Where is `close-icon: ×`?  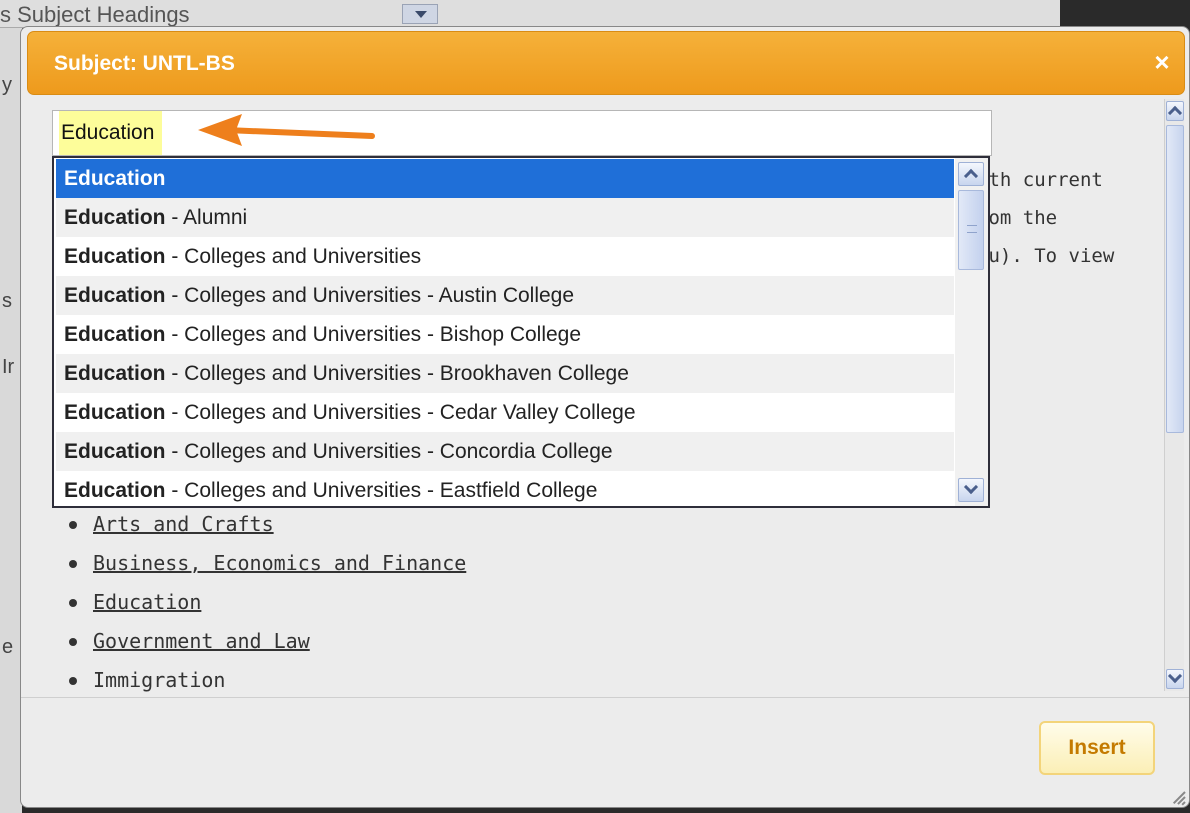
close-icon: × is located at coordinates (1162, 62).